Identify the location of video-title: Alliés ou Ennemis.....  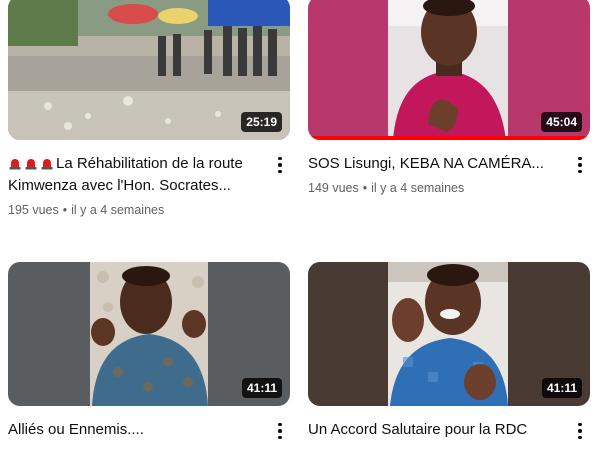
(135, 430).